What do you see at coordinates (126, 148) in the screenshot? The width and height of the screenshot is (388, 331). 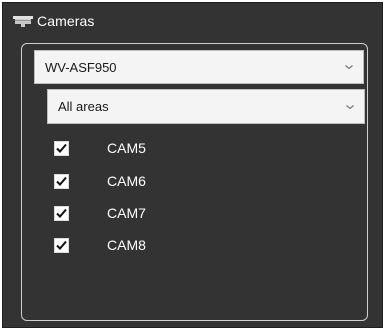 I see `camera-label: CAM5` at bounding box center [126, 148].